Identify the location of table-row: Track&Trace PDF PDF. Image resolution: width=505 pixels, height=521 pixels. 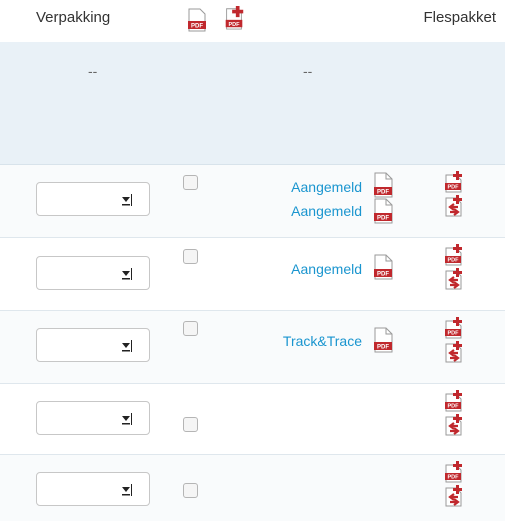
(252, 347).